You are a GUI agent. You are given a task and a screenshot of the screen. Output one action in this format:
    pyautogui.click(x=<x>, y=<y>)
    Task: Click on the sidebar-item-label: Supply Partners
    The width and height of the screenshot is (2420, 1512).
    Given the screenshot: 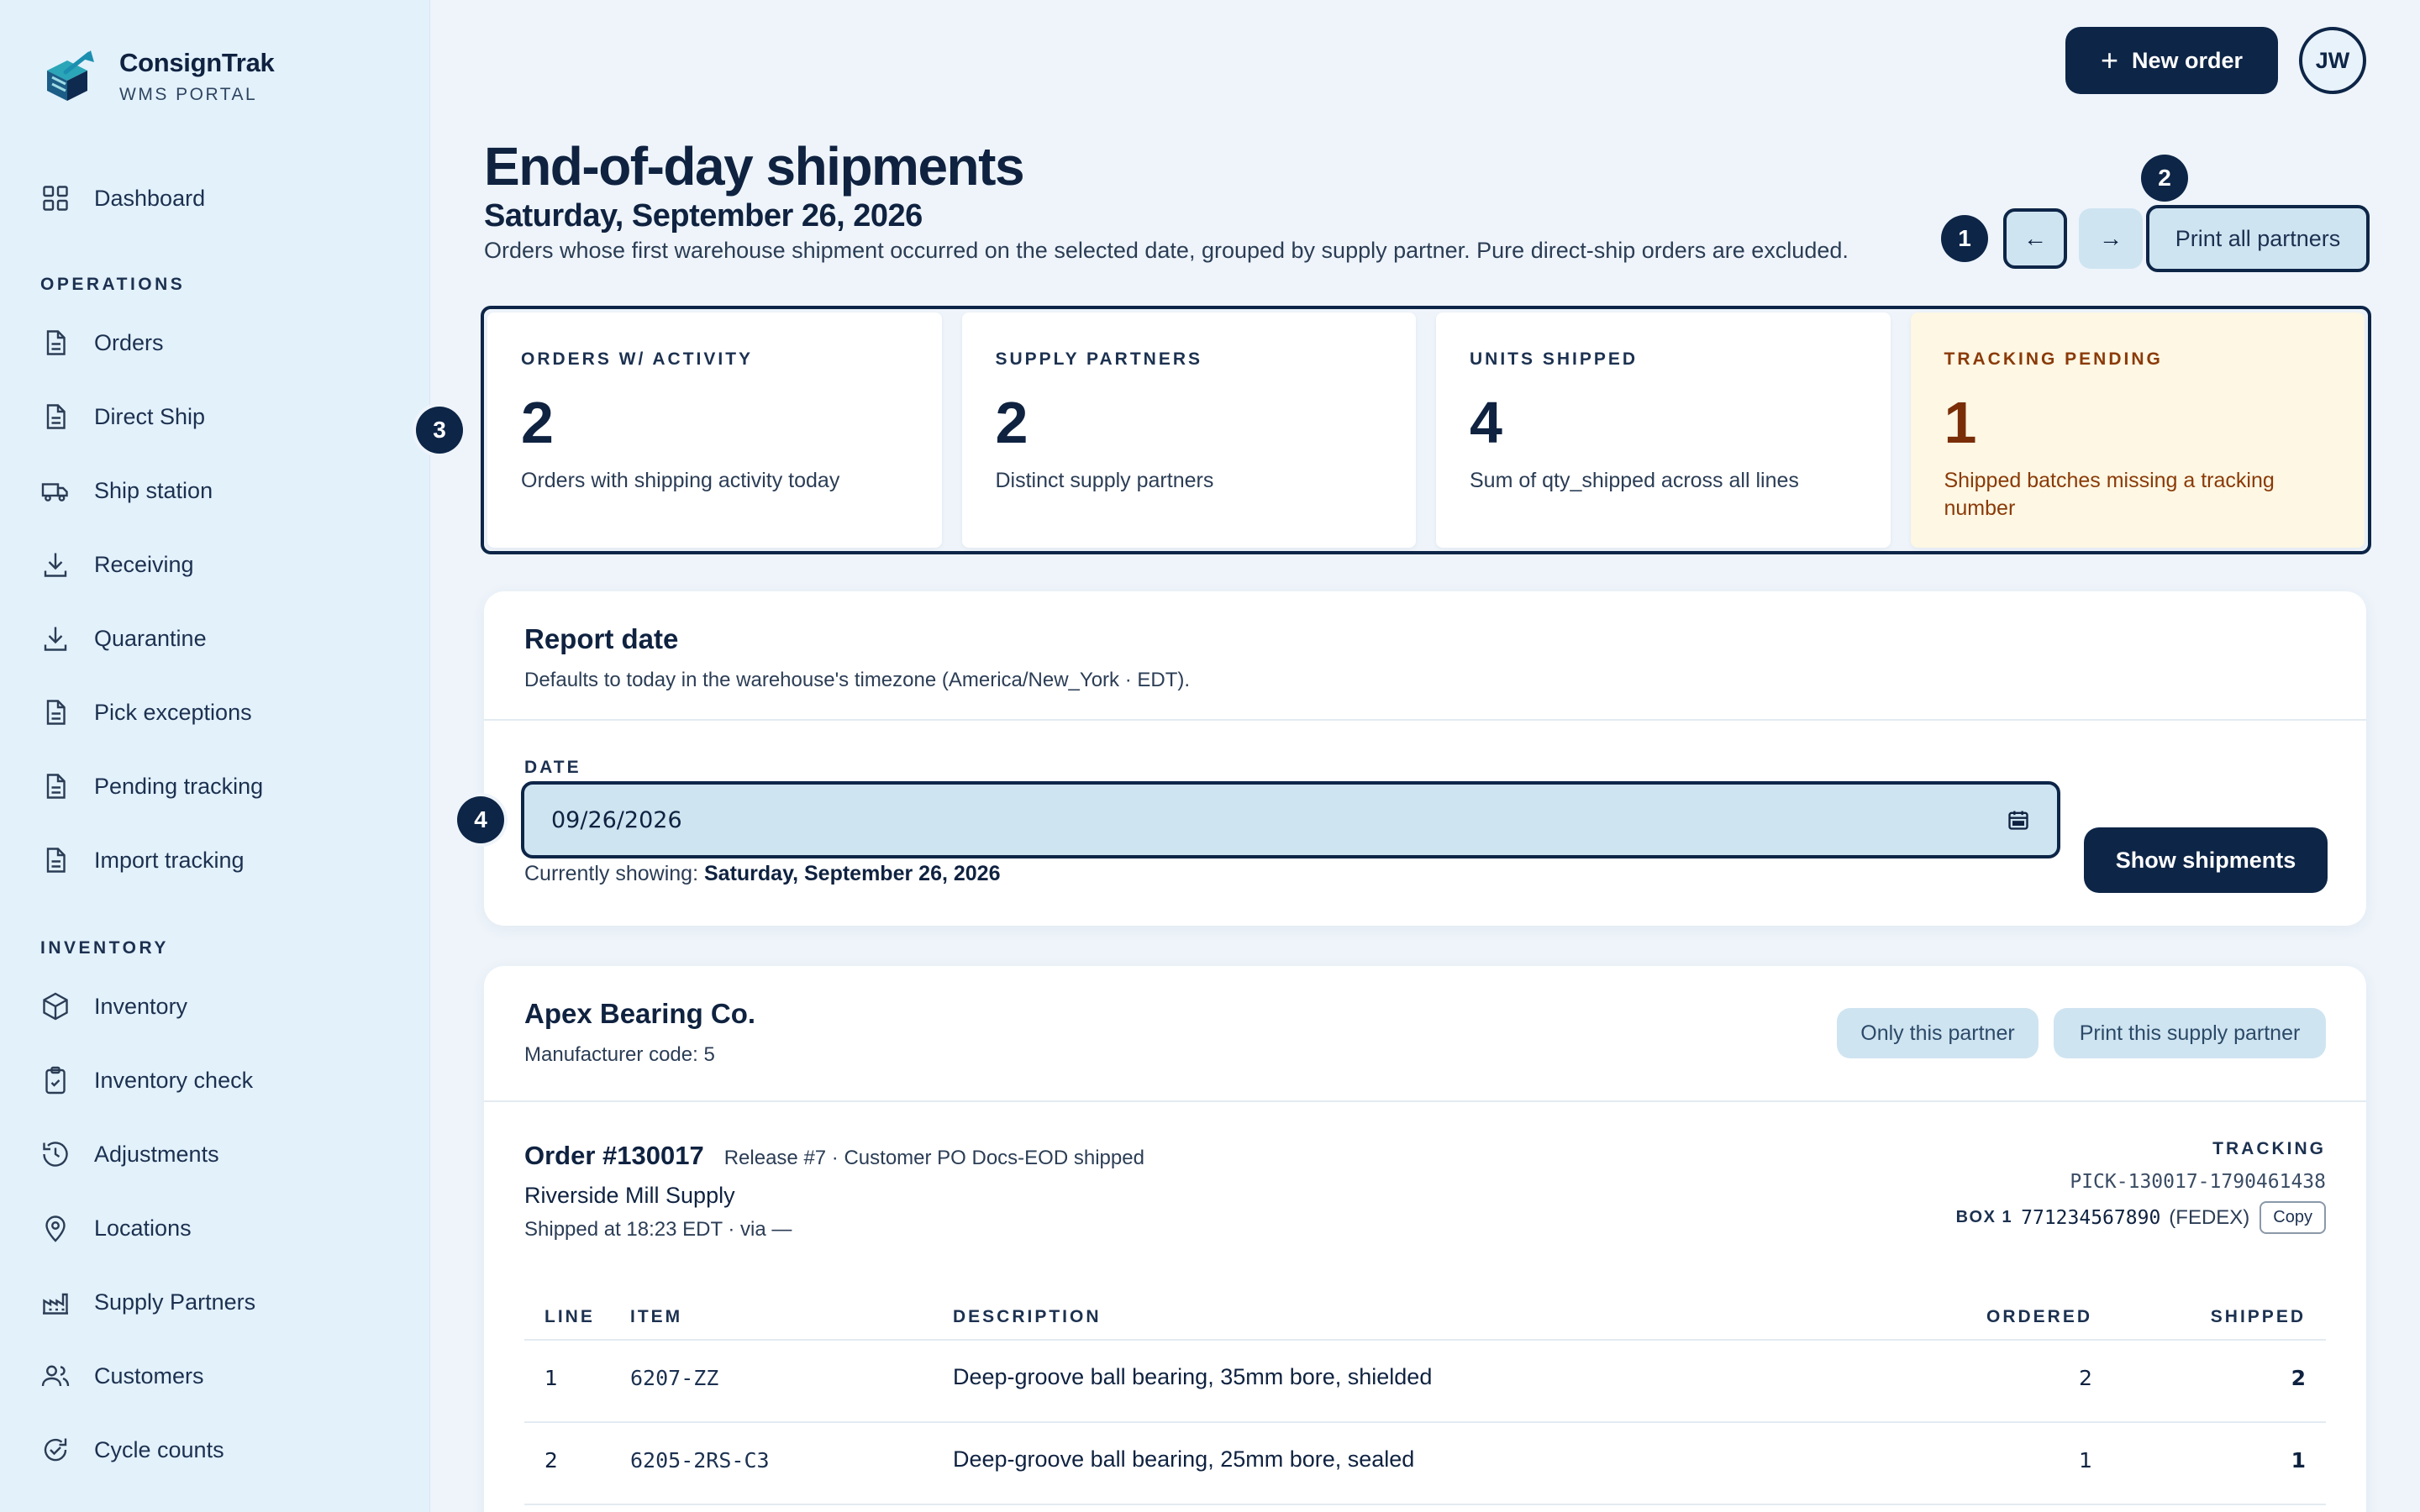 What is the action you would take?
    pyautogui.click(x=175, y=1302)
    